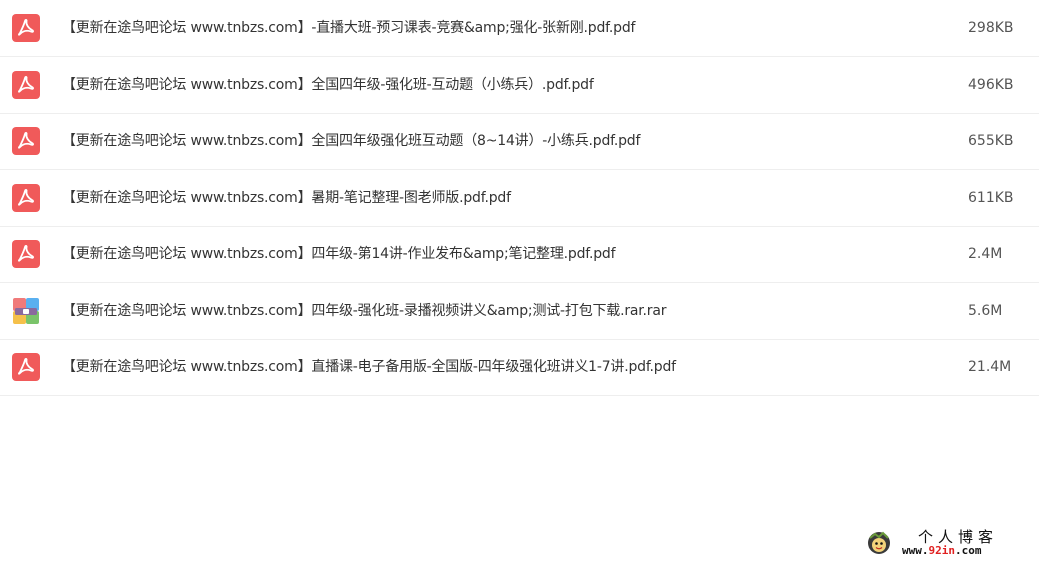  What do you see at coordinates (990, 367) in the screenshot?
I see `file-size: 21.4M` at bounding box center [990, 367].